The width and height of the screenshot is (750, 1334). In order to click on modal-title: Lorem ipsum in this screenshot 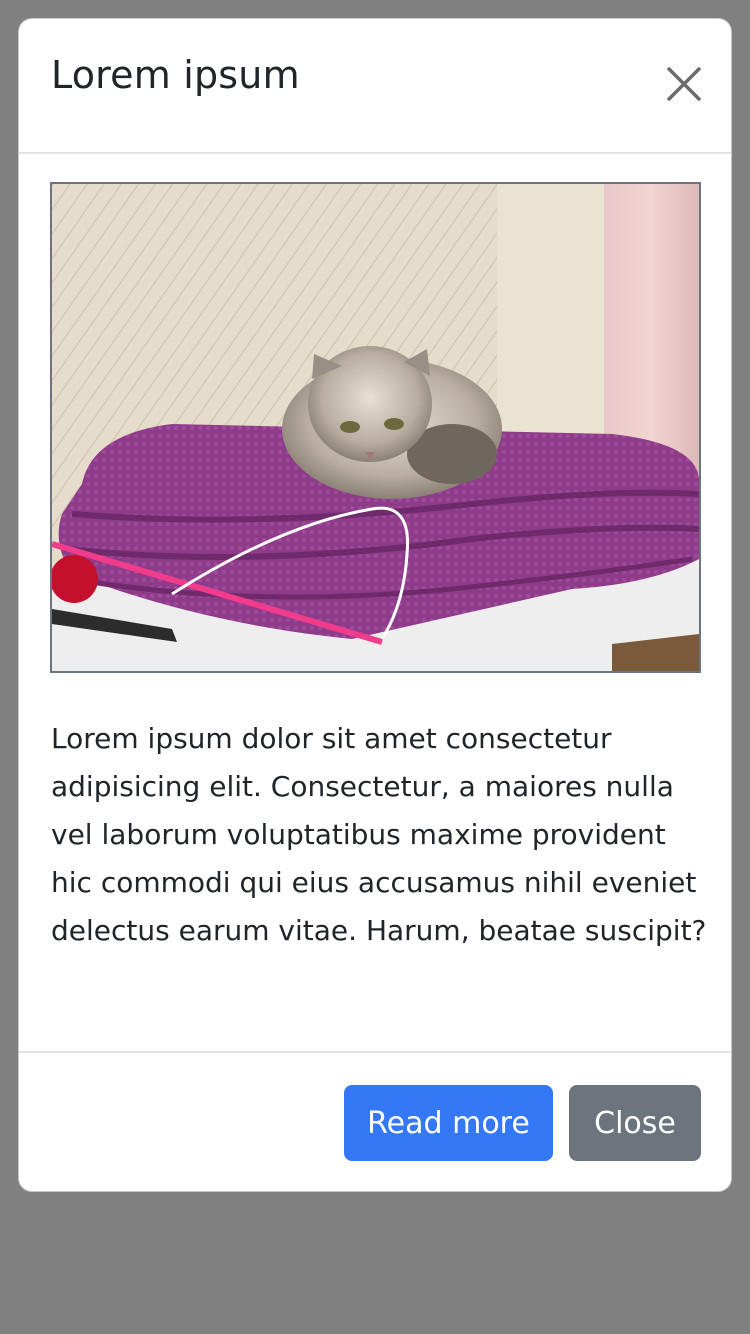, I will do `click(175, 75)`.